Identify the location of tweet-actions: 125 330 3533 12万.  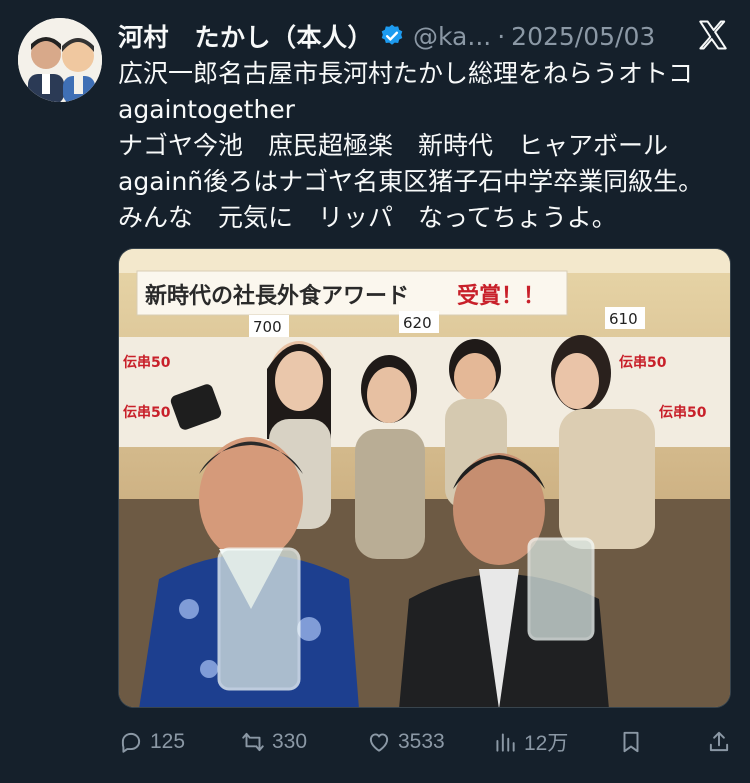
(425, 742).